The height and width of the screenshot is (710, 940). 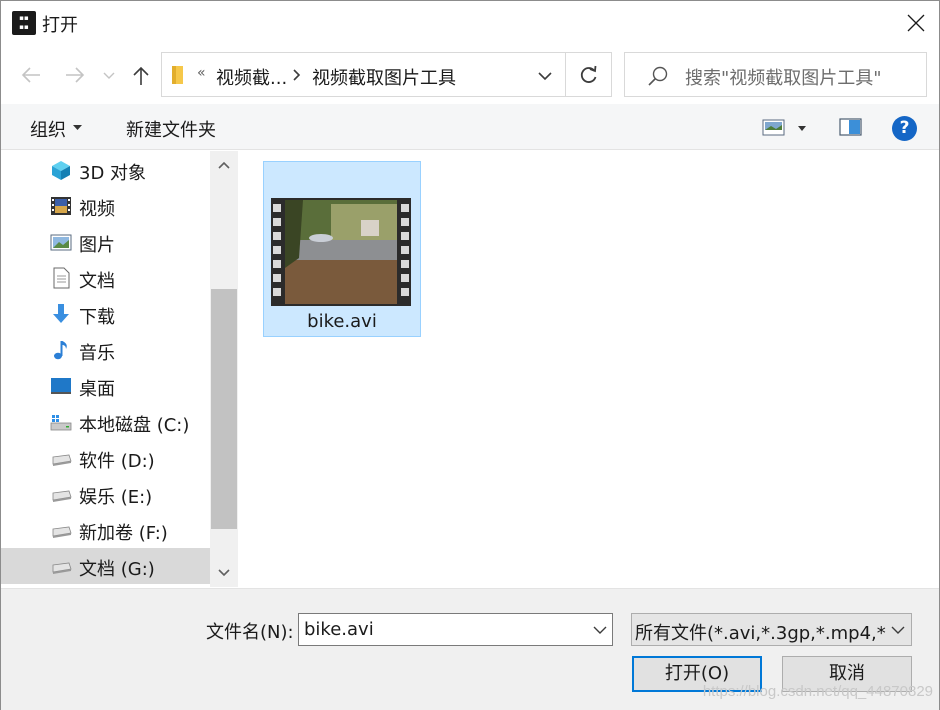 I want to click on nav-item-label: 视频, so click(x=97, y=209).